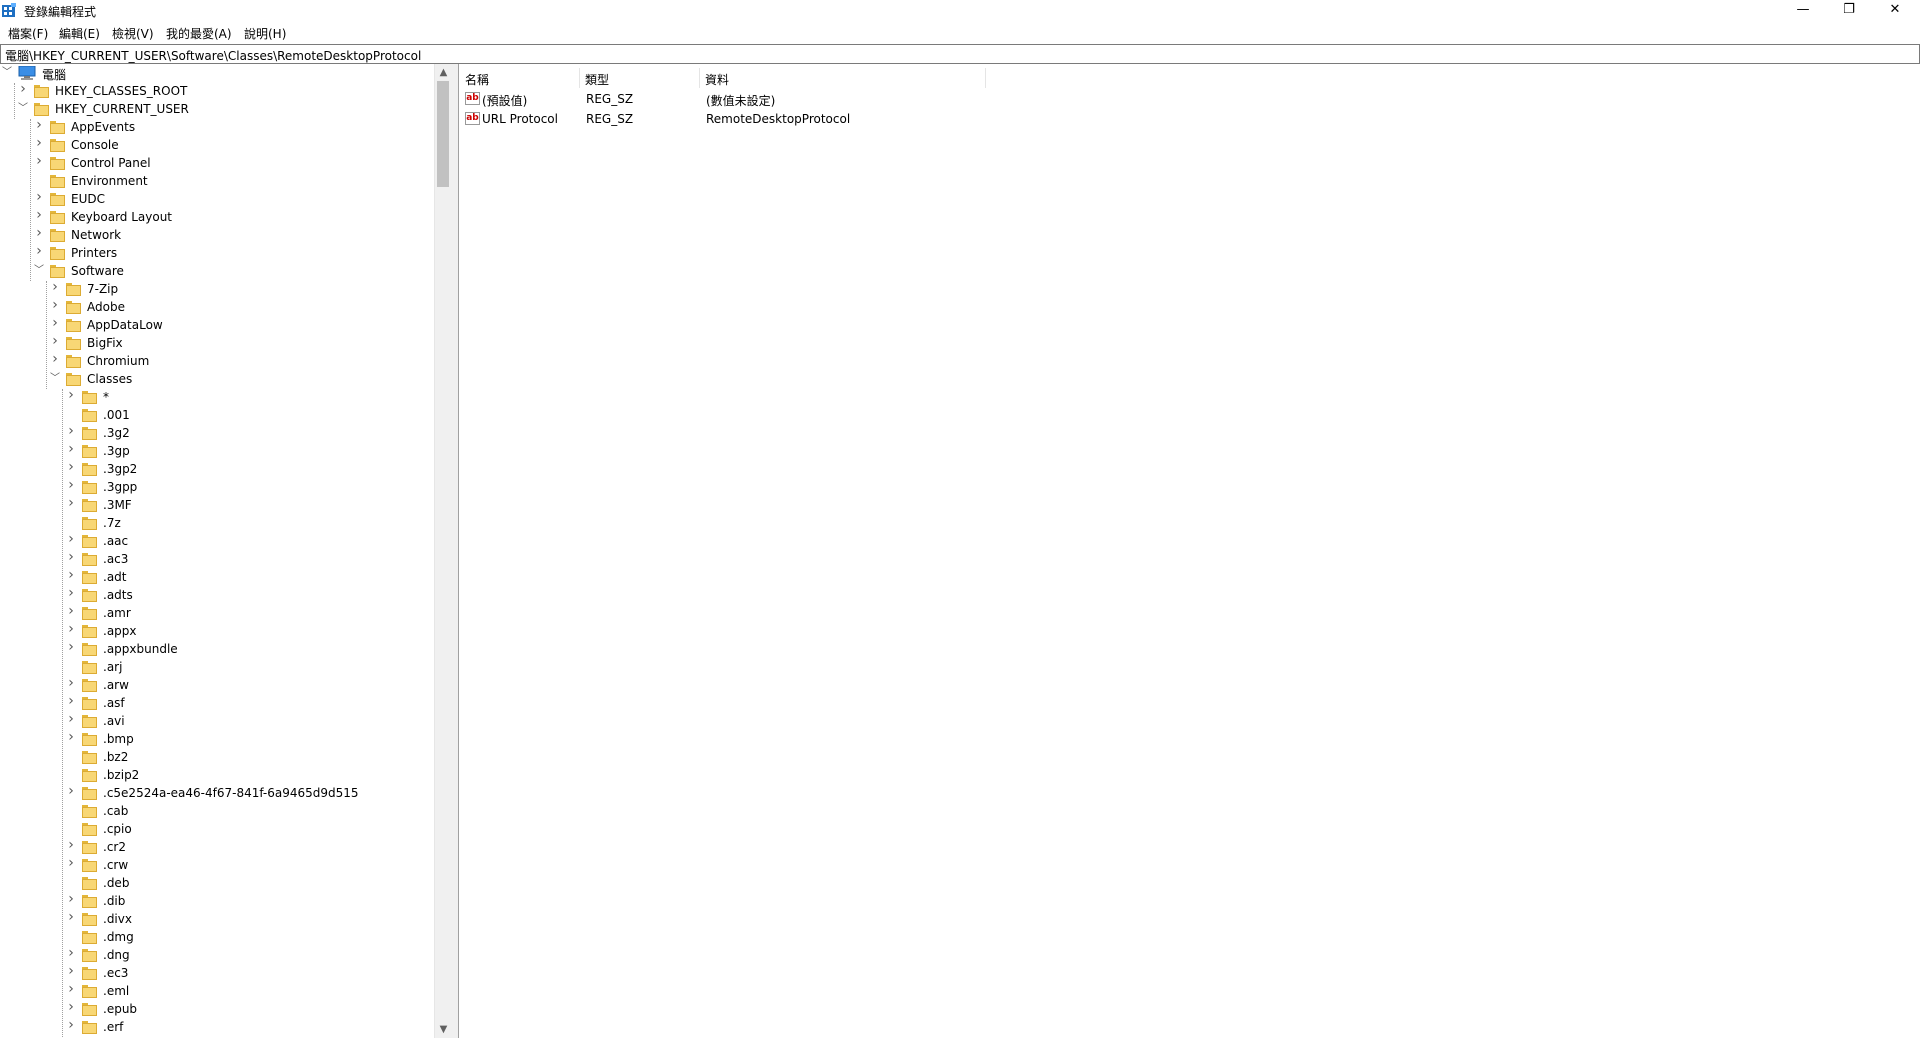 The height and width of the screenshot is (1038, 1920). Describe the element at coordinates (455, 551) in the screenshot. I see `pane-splitter` at that location.